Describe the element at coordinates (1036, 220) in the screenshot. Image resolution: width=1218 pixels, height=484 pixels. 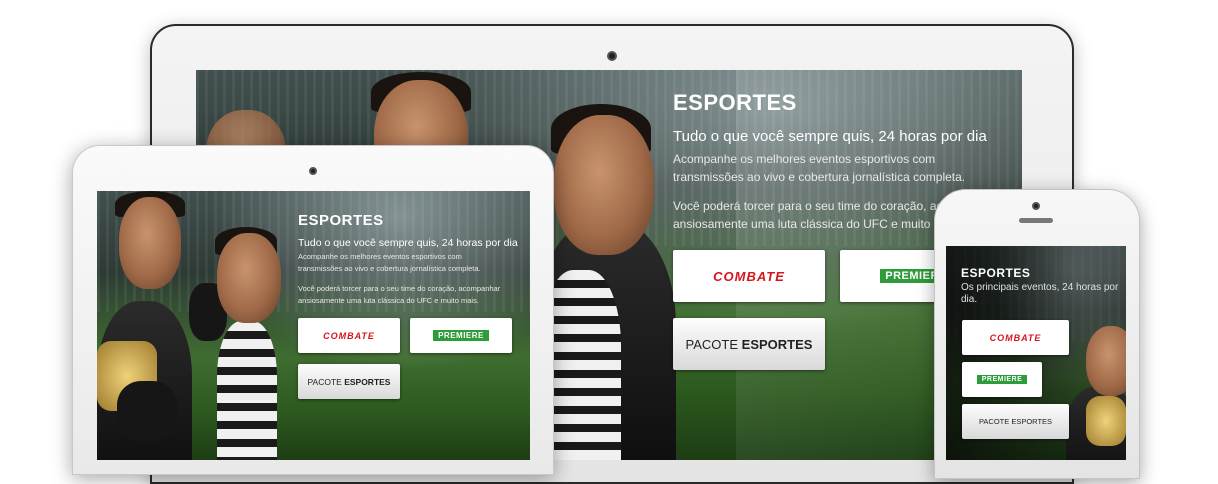
I see `phone-speaker` at that location.